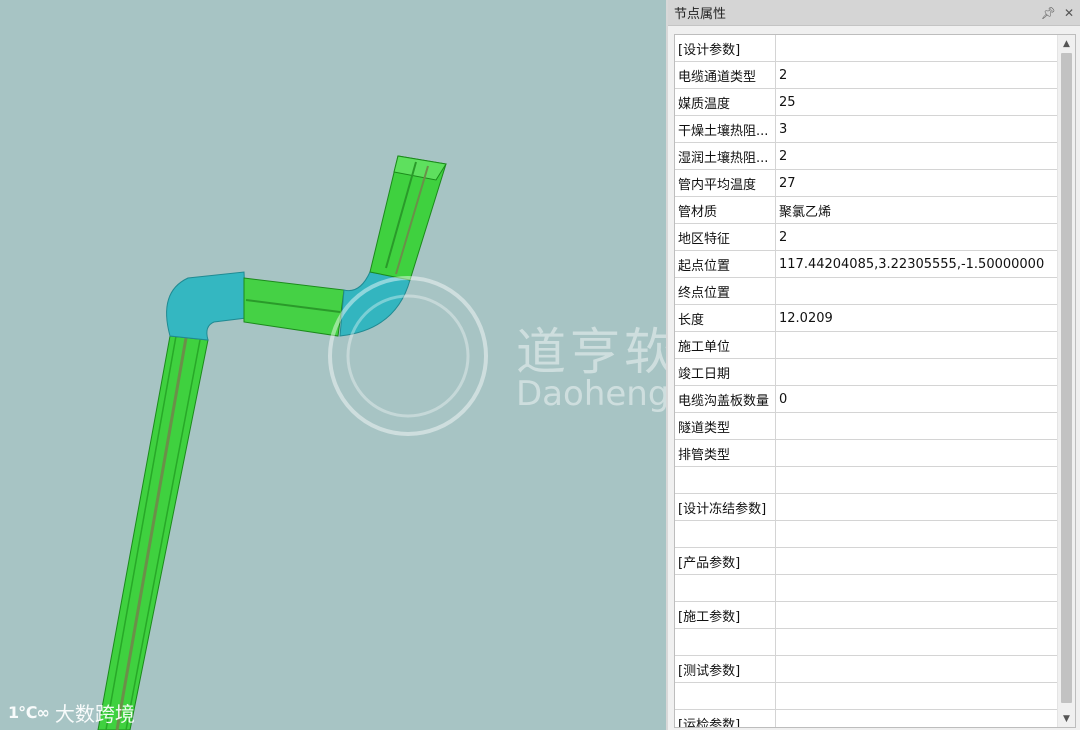 This screenshot has width=1080, height=730. I want to click on property-row: [设计冻结参数], so click(868, 507).